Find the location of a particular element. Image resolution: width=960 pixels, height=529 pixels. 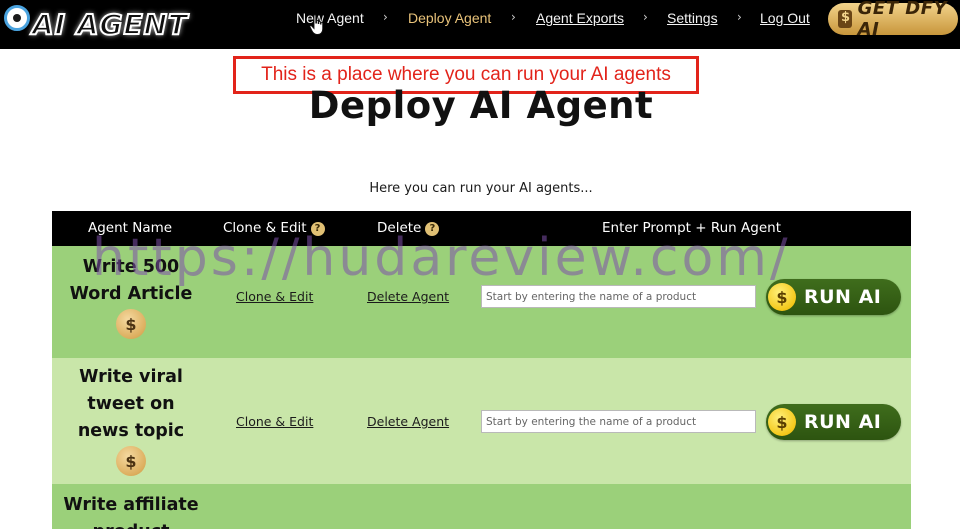

page-title: Deploy AI Agent is located at coordinates (481, 105).